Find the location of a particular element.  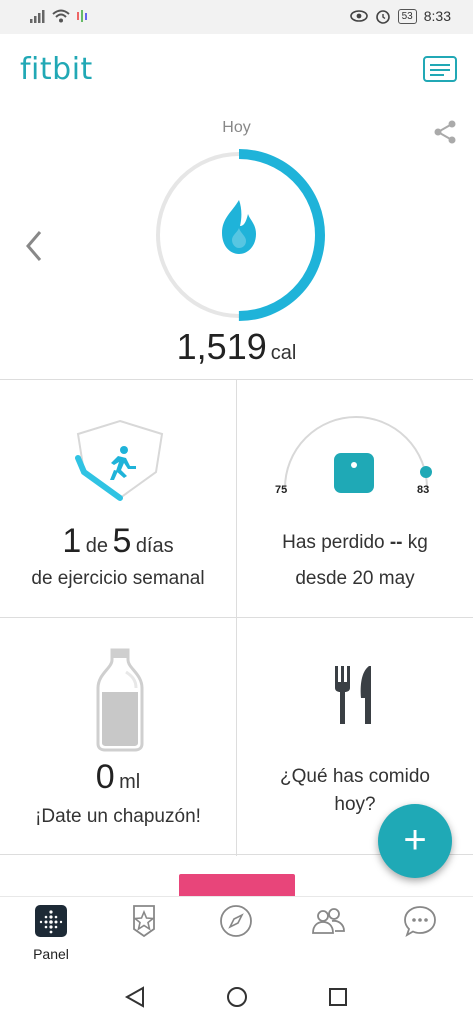

exercise-tile: 1 de 5 días de ejercicio semanal is located at coordinates (118, 498).